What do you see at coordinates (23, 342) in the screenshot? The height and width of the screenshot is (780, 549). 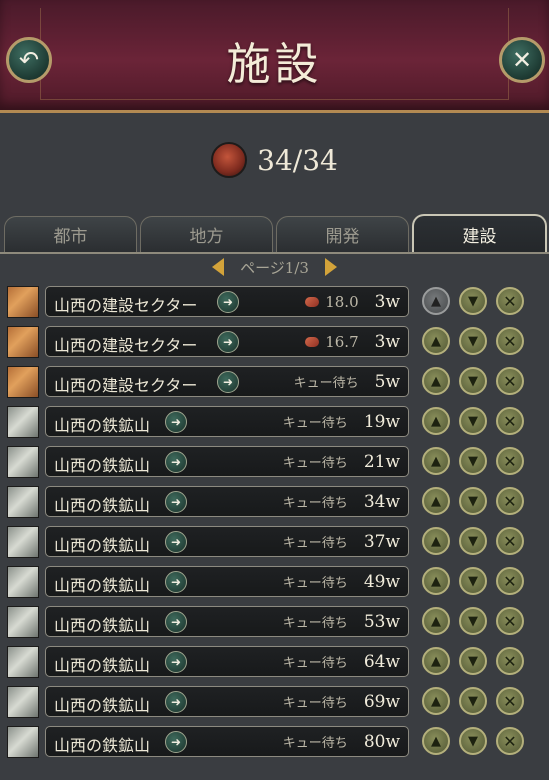 I see `sector-thumbnail` at bounding box center [23, 342].